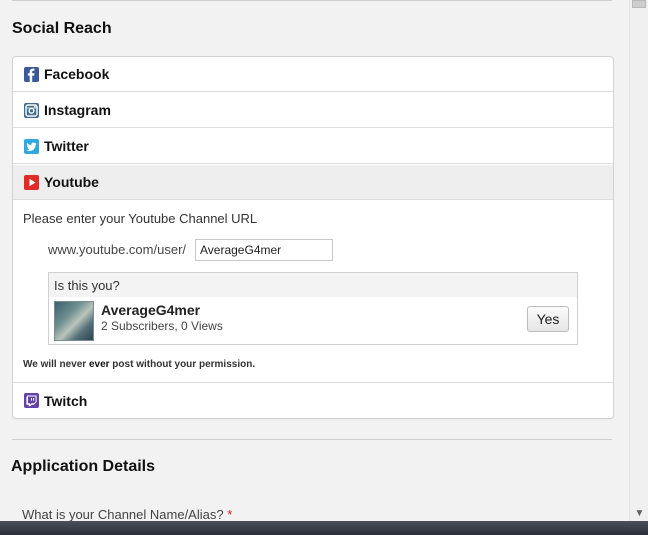 This screenshot has width=648, height=535. What do you see at coordinates (117, 249) in the screenshot?
I see `youtube-url-prefix: www.youtube.com/user/` at bounding box center [117, 249].